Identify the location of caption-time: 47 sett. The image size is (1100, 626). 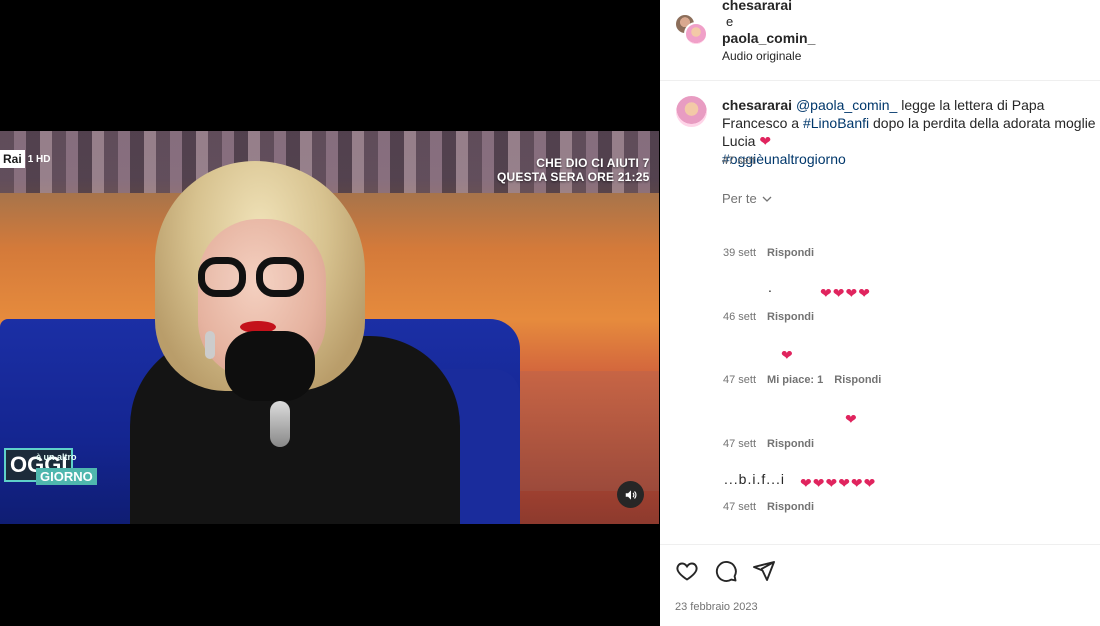
(739, 161).